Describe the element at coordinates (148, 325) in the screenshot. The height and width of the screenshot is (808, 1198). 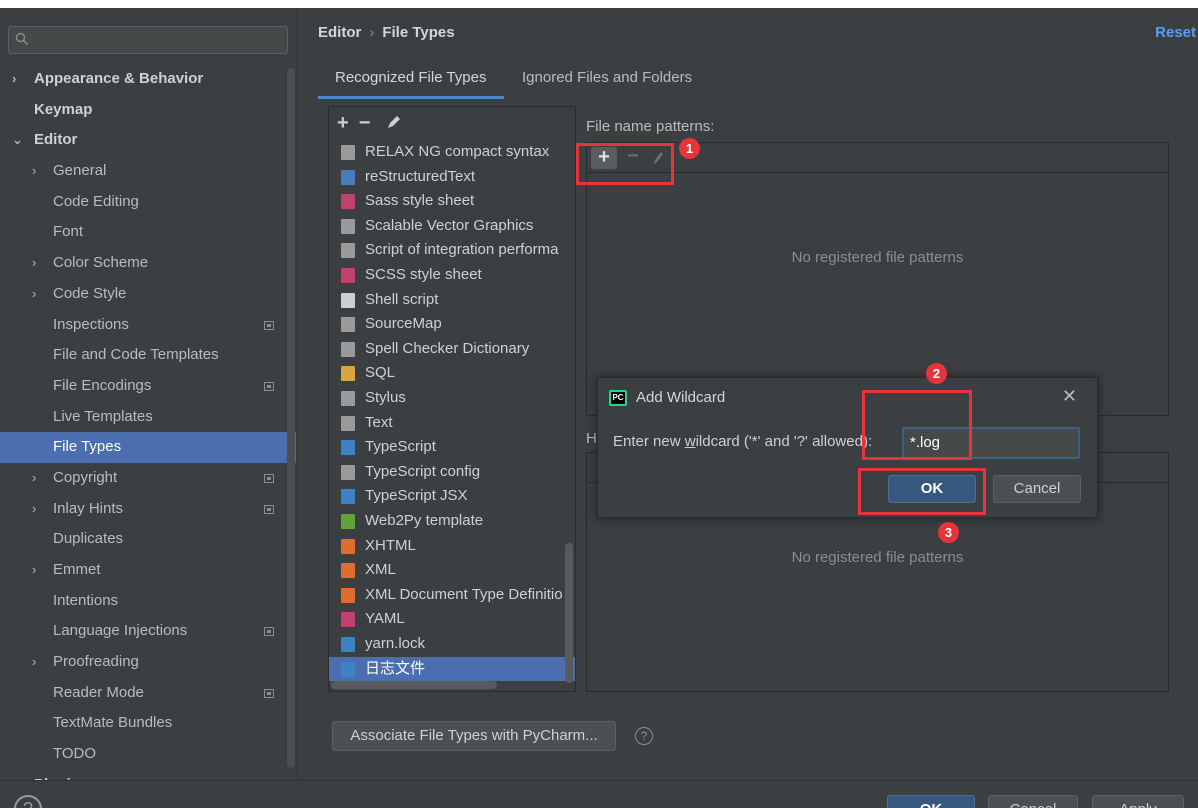
I see `sidebar-item: Inspections` at that location.